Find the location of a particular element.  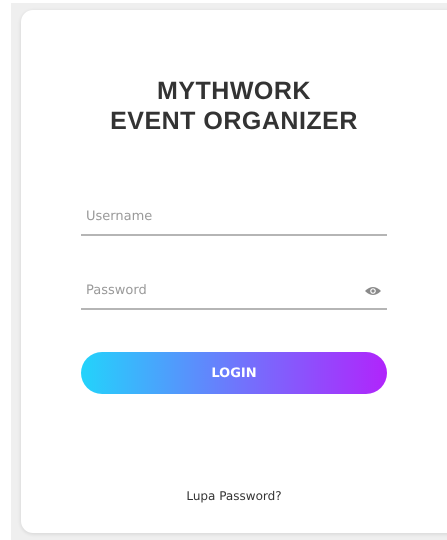

app-title: EVENT ORGANIZER is located at coordinates (234, 121).